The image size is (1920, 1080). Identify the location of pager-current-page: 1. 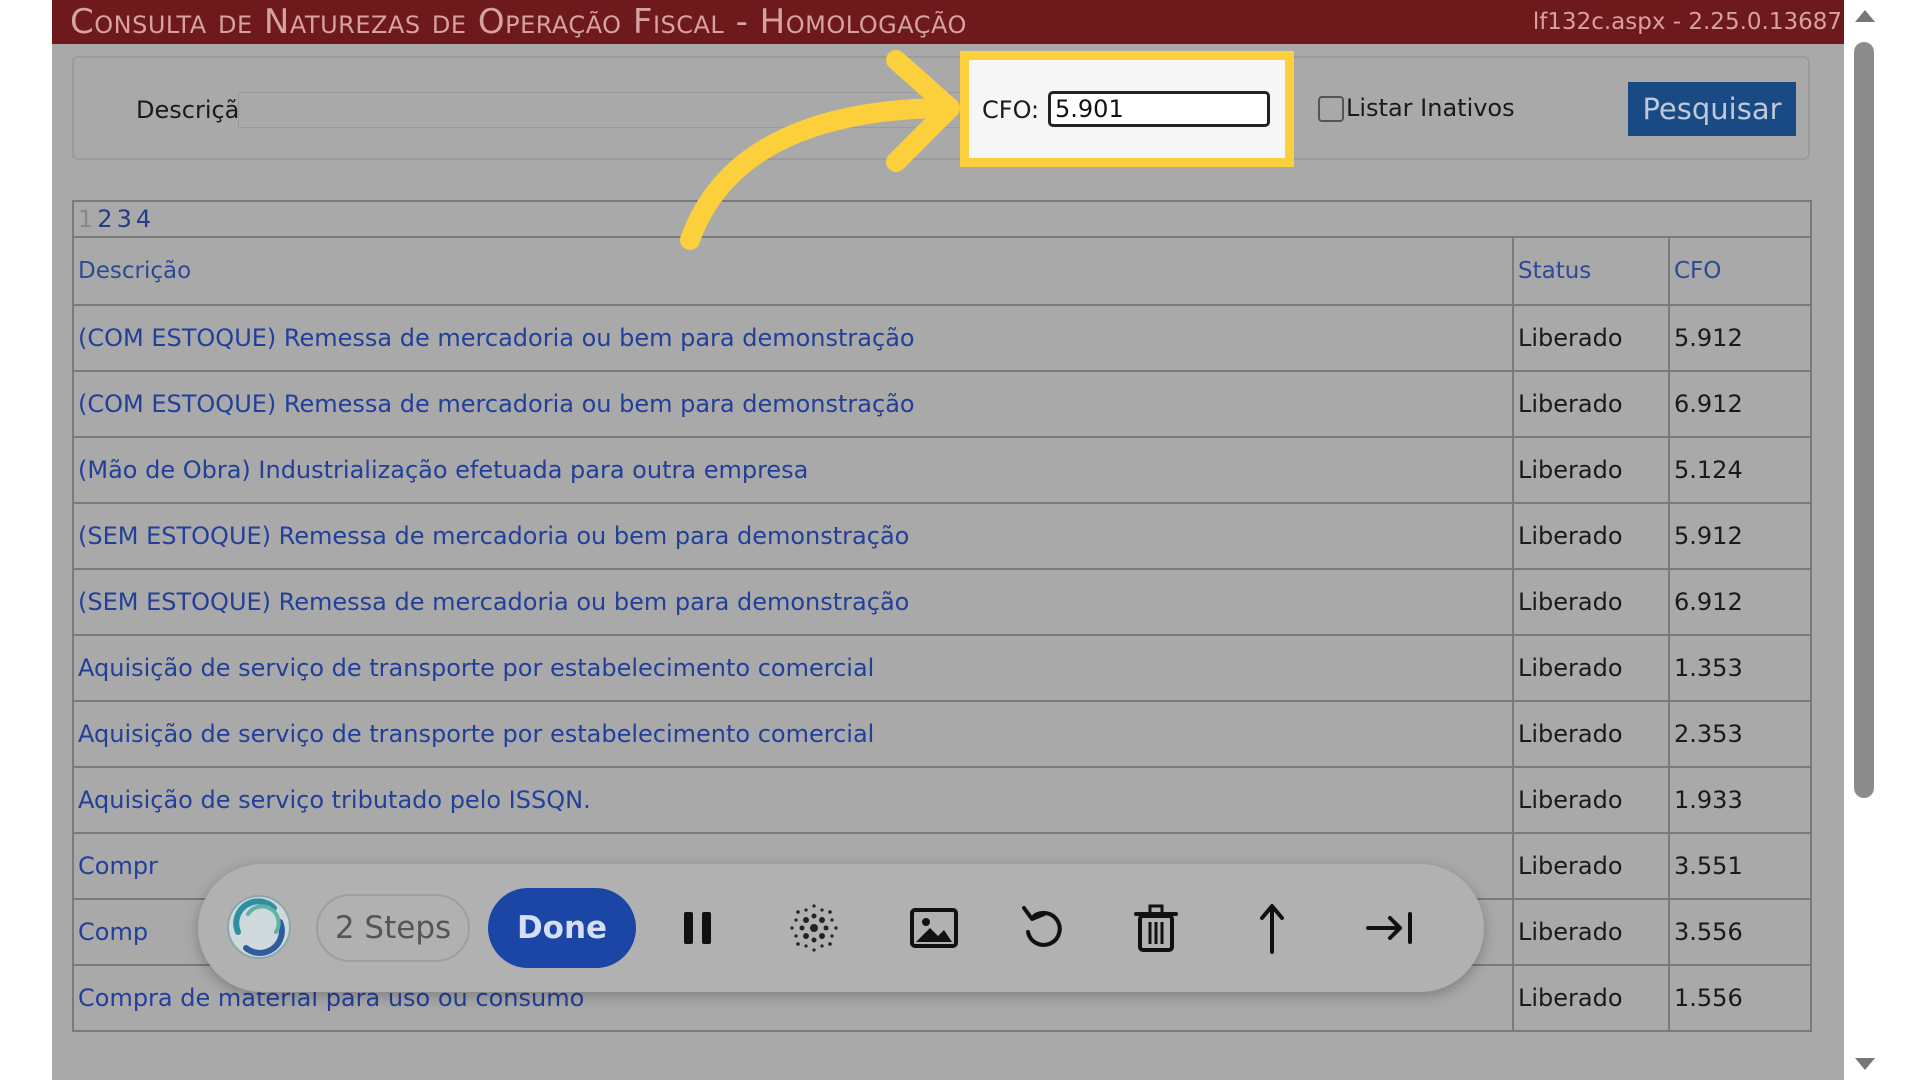
(86, 219).